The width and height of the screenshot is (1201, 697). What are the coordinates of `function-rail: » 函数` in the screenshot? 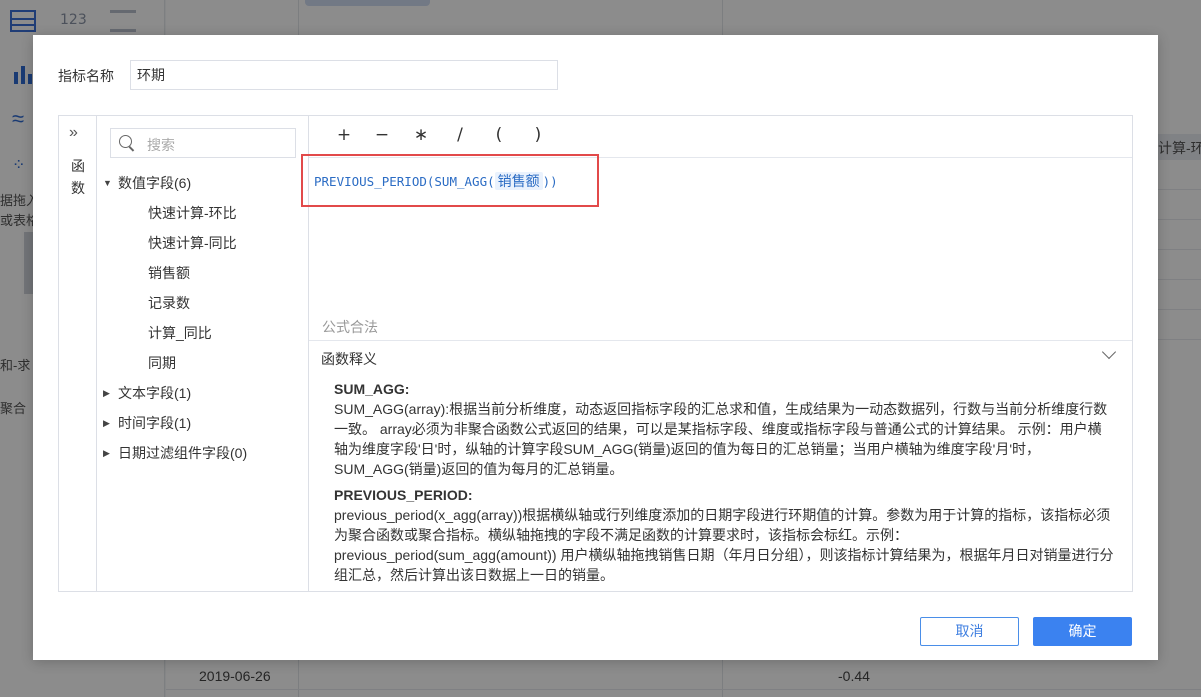 It's located at (78, 353).